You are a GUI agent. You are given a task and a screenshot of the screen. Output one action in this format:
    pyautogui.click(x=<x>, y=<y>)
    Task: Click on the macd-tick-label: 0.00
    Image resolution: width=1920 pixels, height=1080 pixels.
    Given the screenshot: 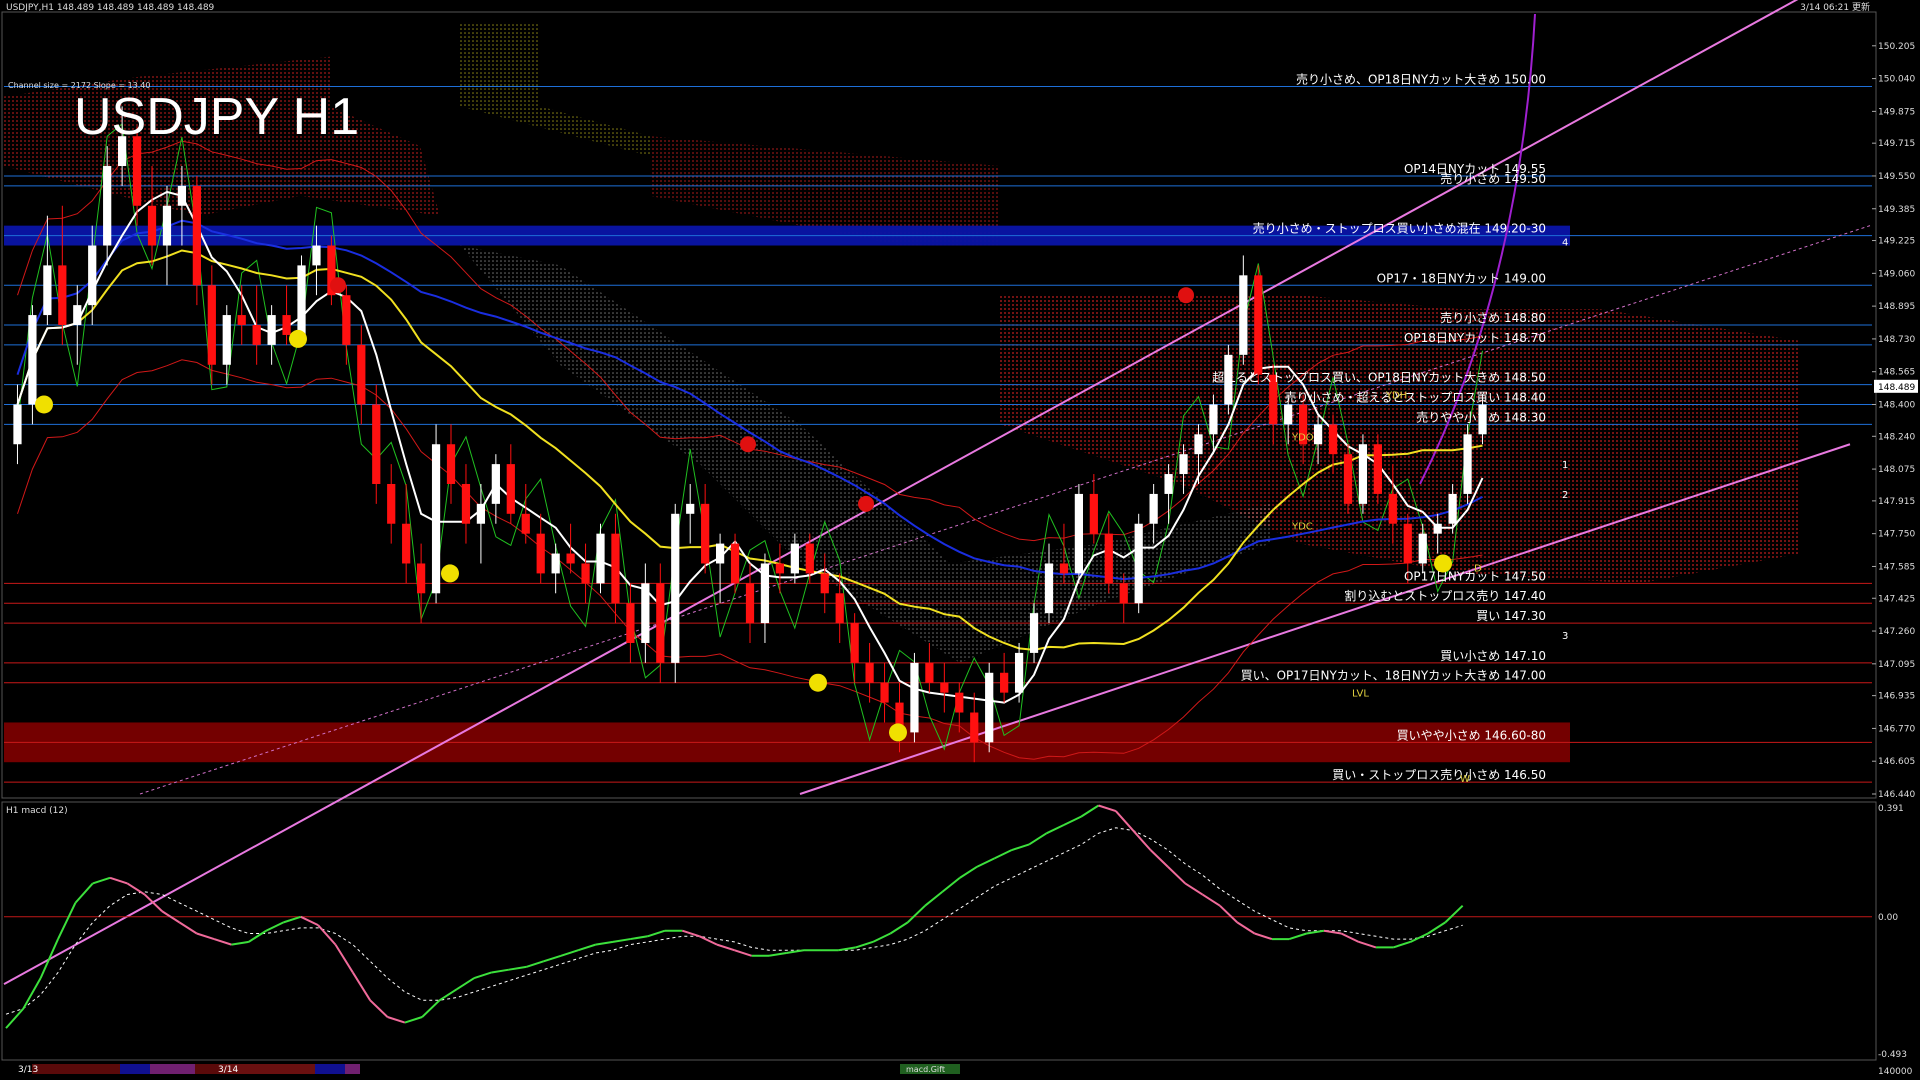 What is the action you would take?
    pyautogui.click(x=1888, y=918)
    